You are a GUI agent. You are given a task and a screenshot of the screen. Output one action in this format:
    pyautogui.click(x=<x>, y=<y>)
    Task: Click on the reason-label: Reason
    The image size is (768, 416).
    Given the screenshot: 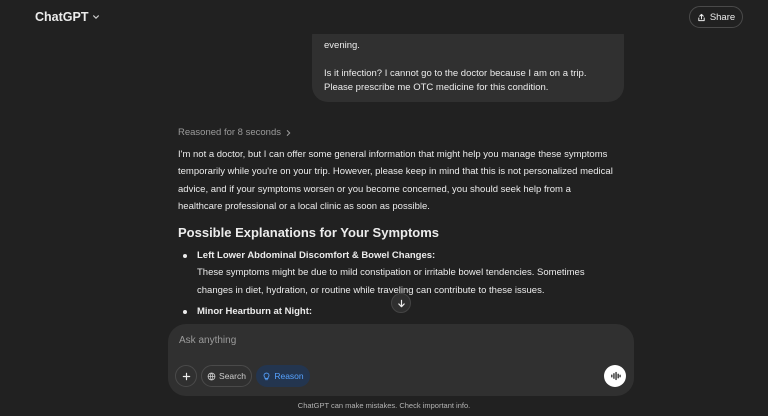 What is the action you would take?
    pyautogui.click(x=289, y=376)
    